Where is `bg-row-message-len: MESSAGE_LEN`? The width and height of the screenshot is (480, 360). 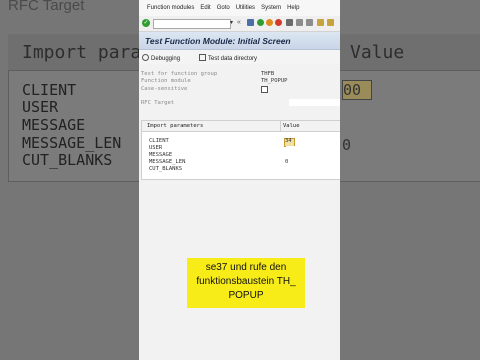
bg-row-message-len: MESSAGE_LEN is located at coordinates (72, 143).